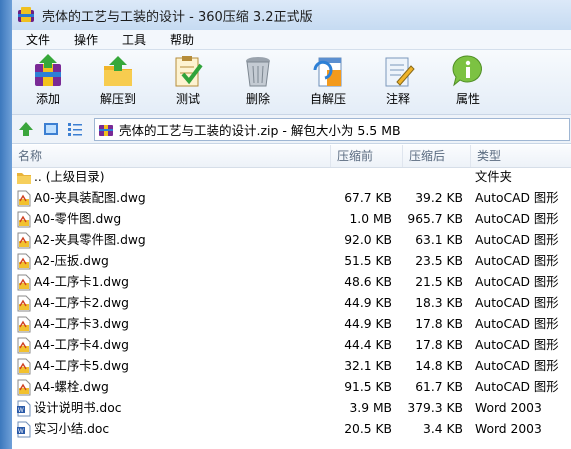 This screenshot has height=449, width=571. I want to click on desktop-edge, so click(6, 224).